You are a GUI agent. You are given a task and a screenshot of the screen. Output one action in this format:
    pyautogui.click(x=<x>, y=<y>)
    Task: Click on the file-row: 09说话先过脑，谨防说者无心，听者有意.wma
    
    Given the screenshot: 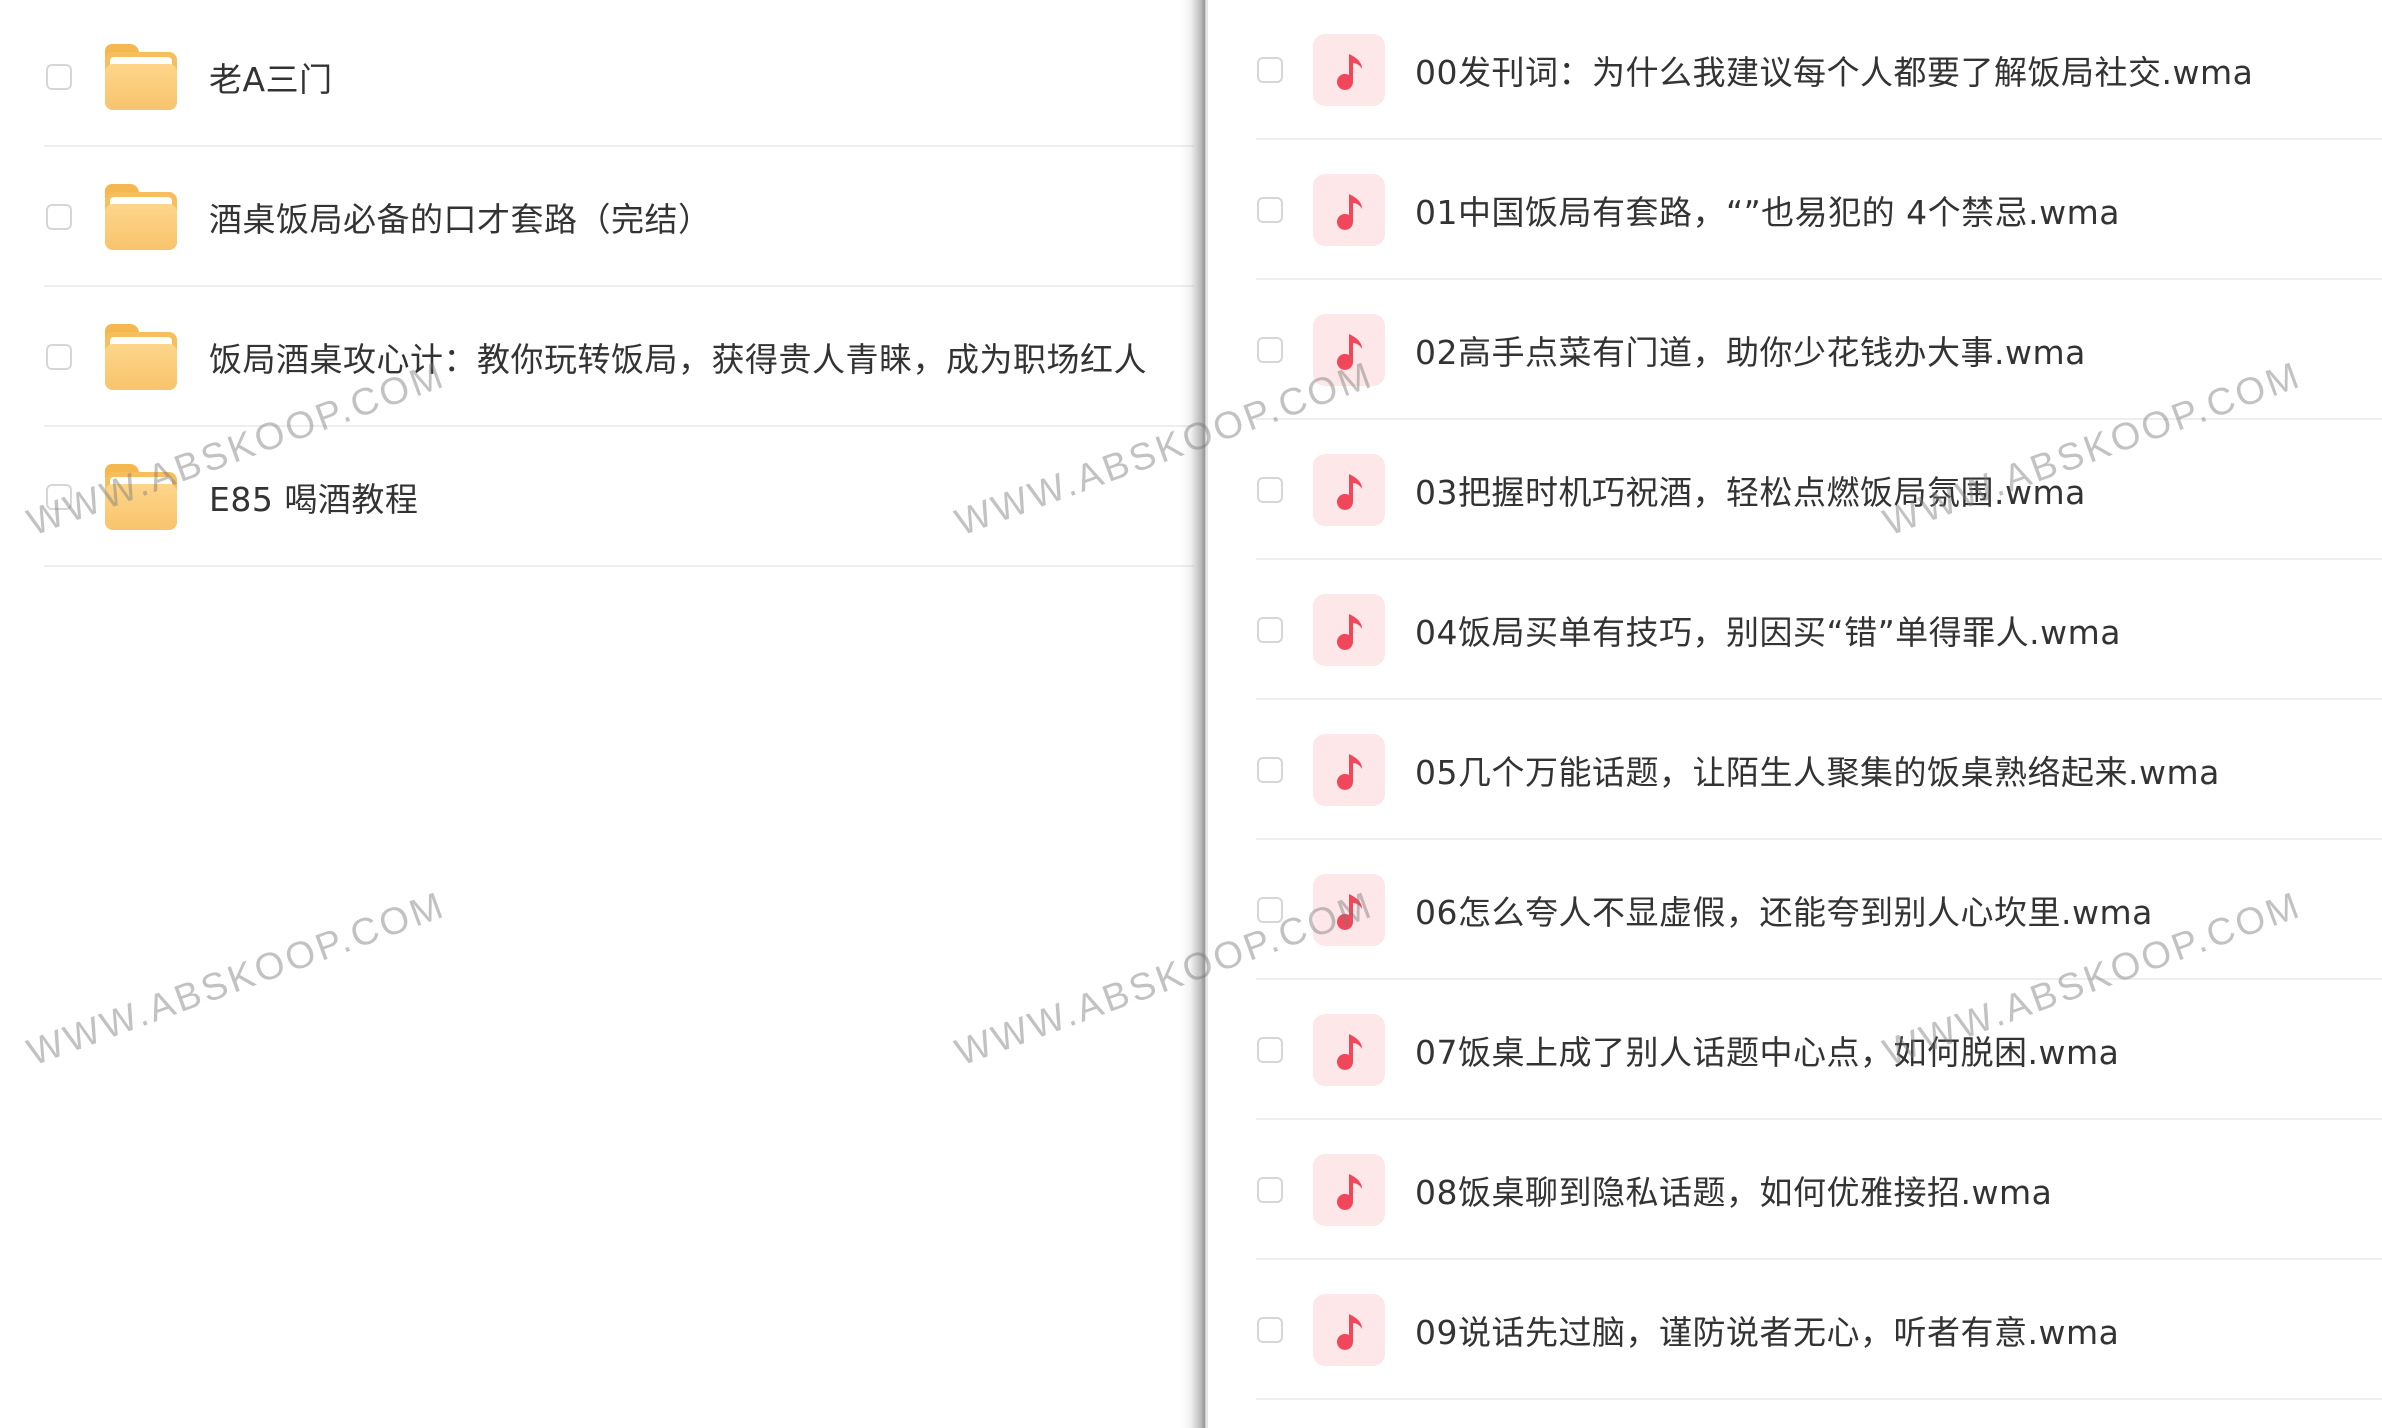 What is the action you would take?
    pyautogui.click(x=1819, y=1330)
    